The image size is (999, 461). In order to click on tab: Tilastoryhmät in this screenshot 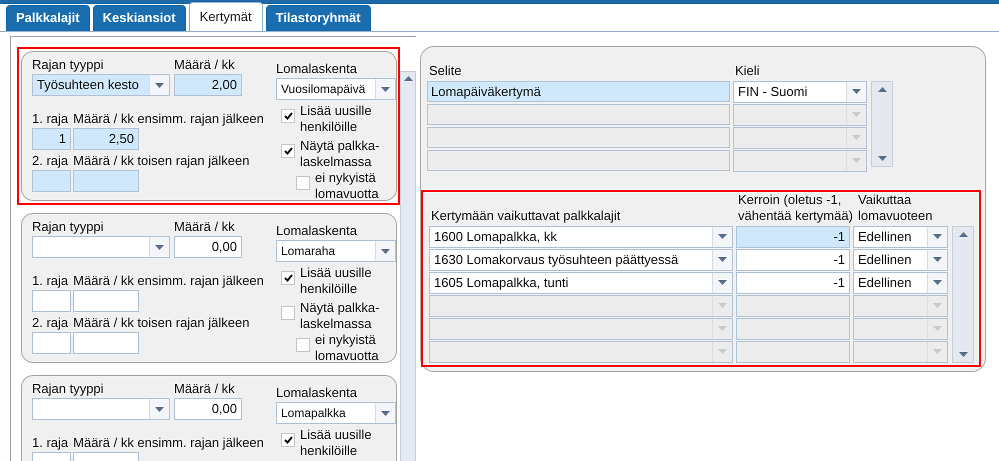, I will do `click(318, 18)`.